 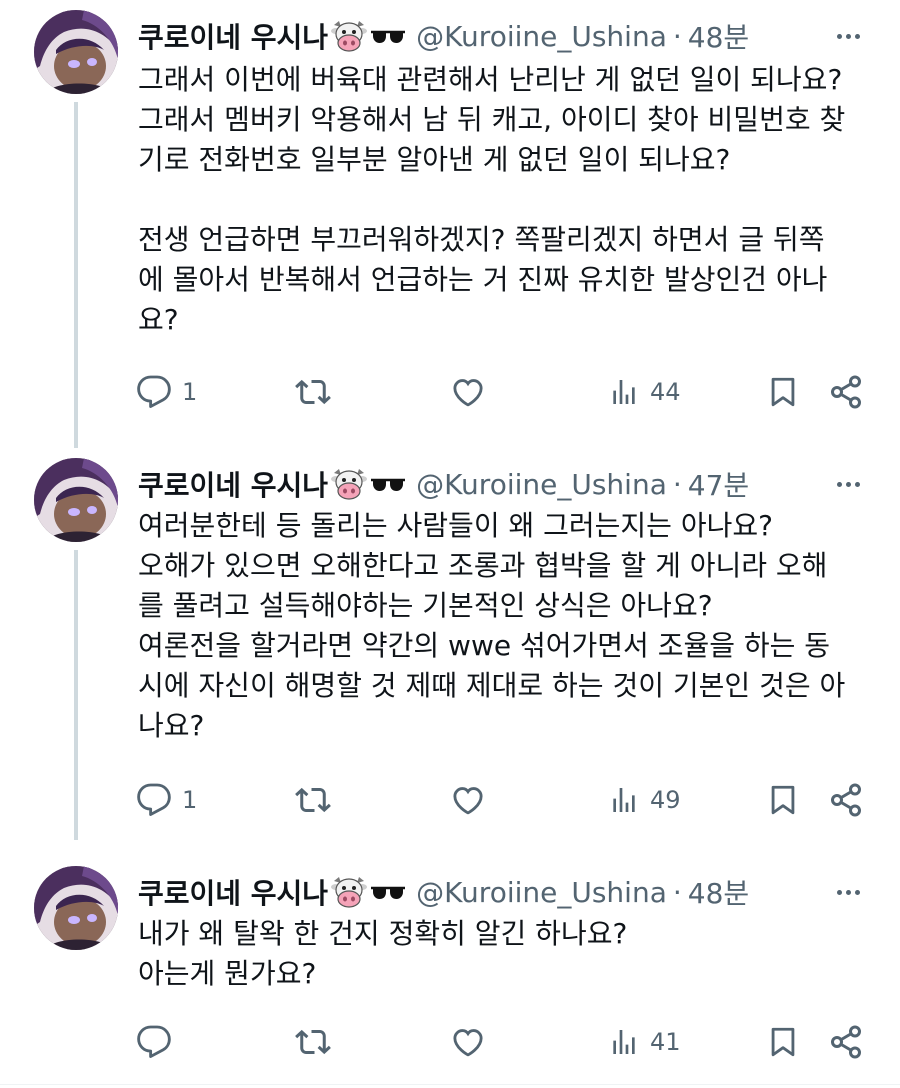 I want to click on views-button: 44, so click(x=644, y=392).